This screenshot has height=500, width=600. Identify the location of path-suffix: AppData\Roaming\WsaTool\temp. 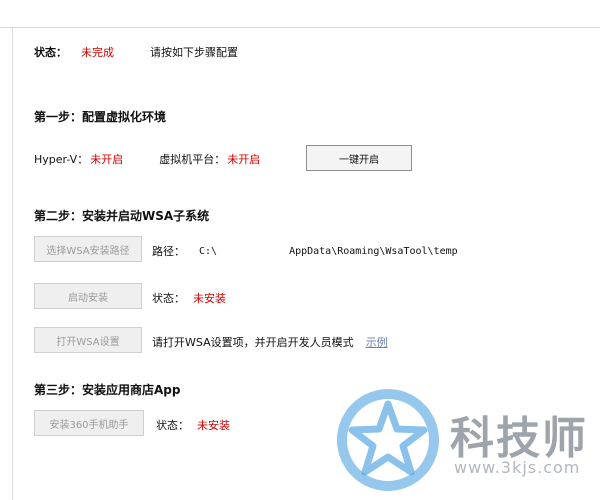
(373, 251).